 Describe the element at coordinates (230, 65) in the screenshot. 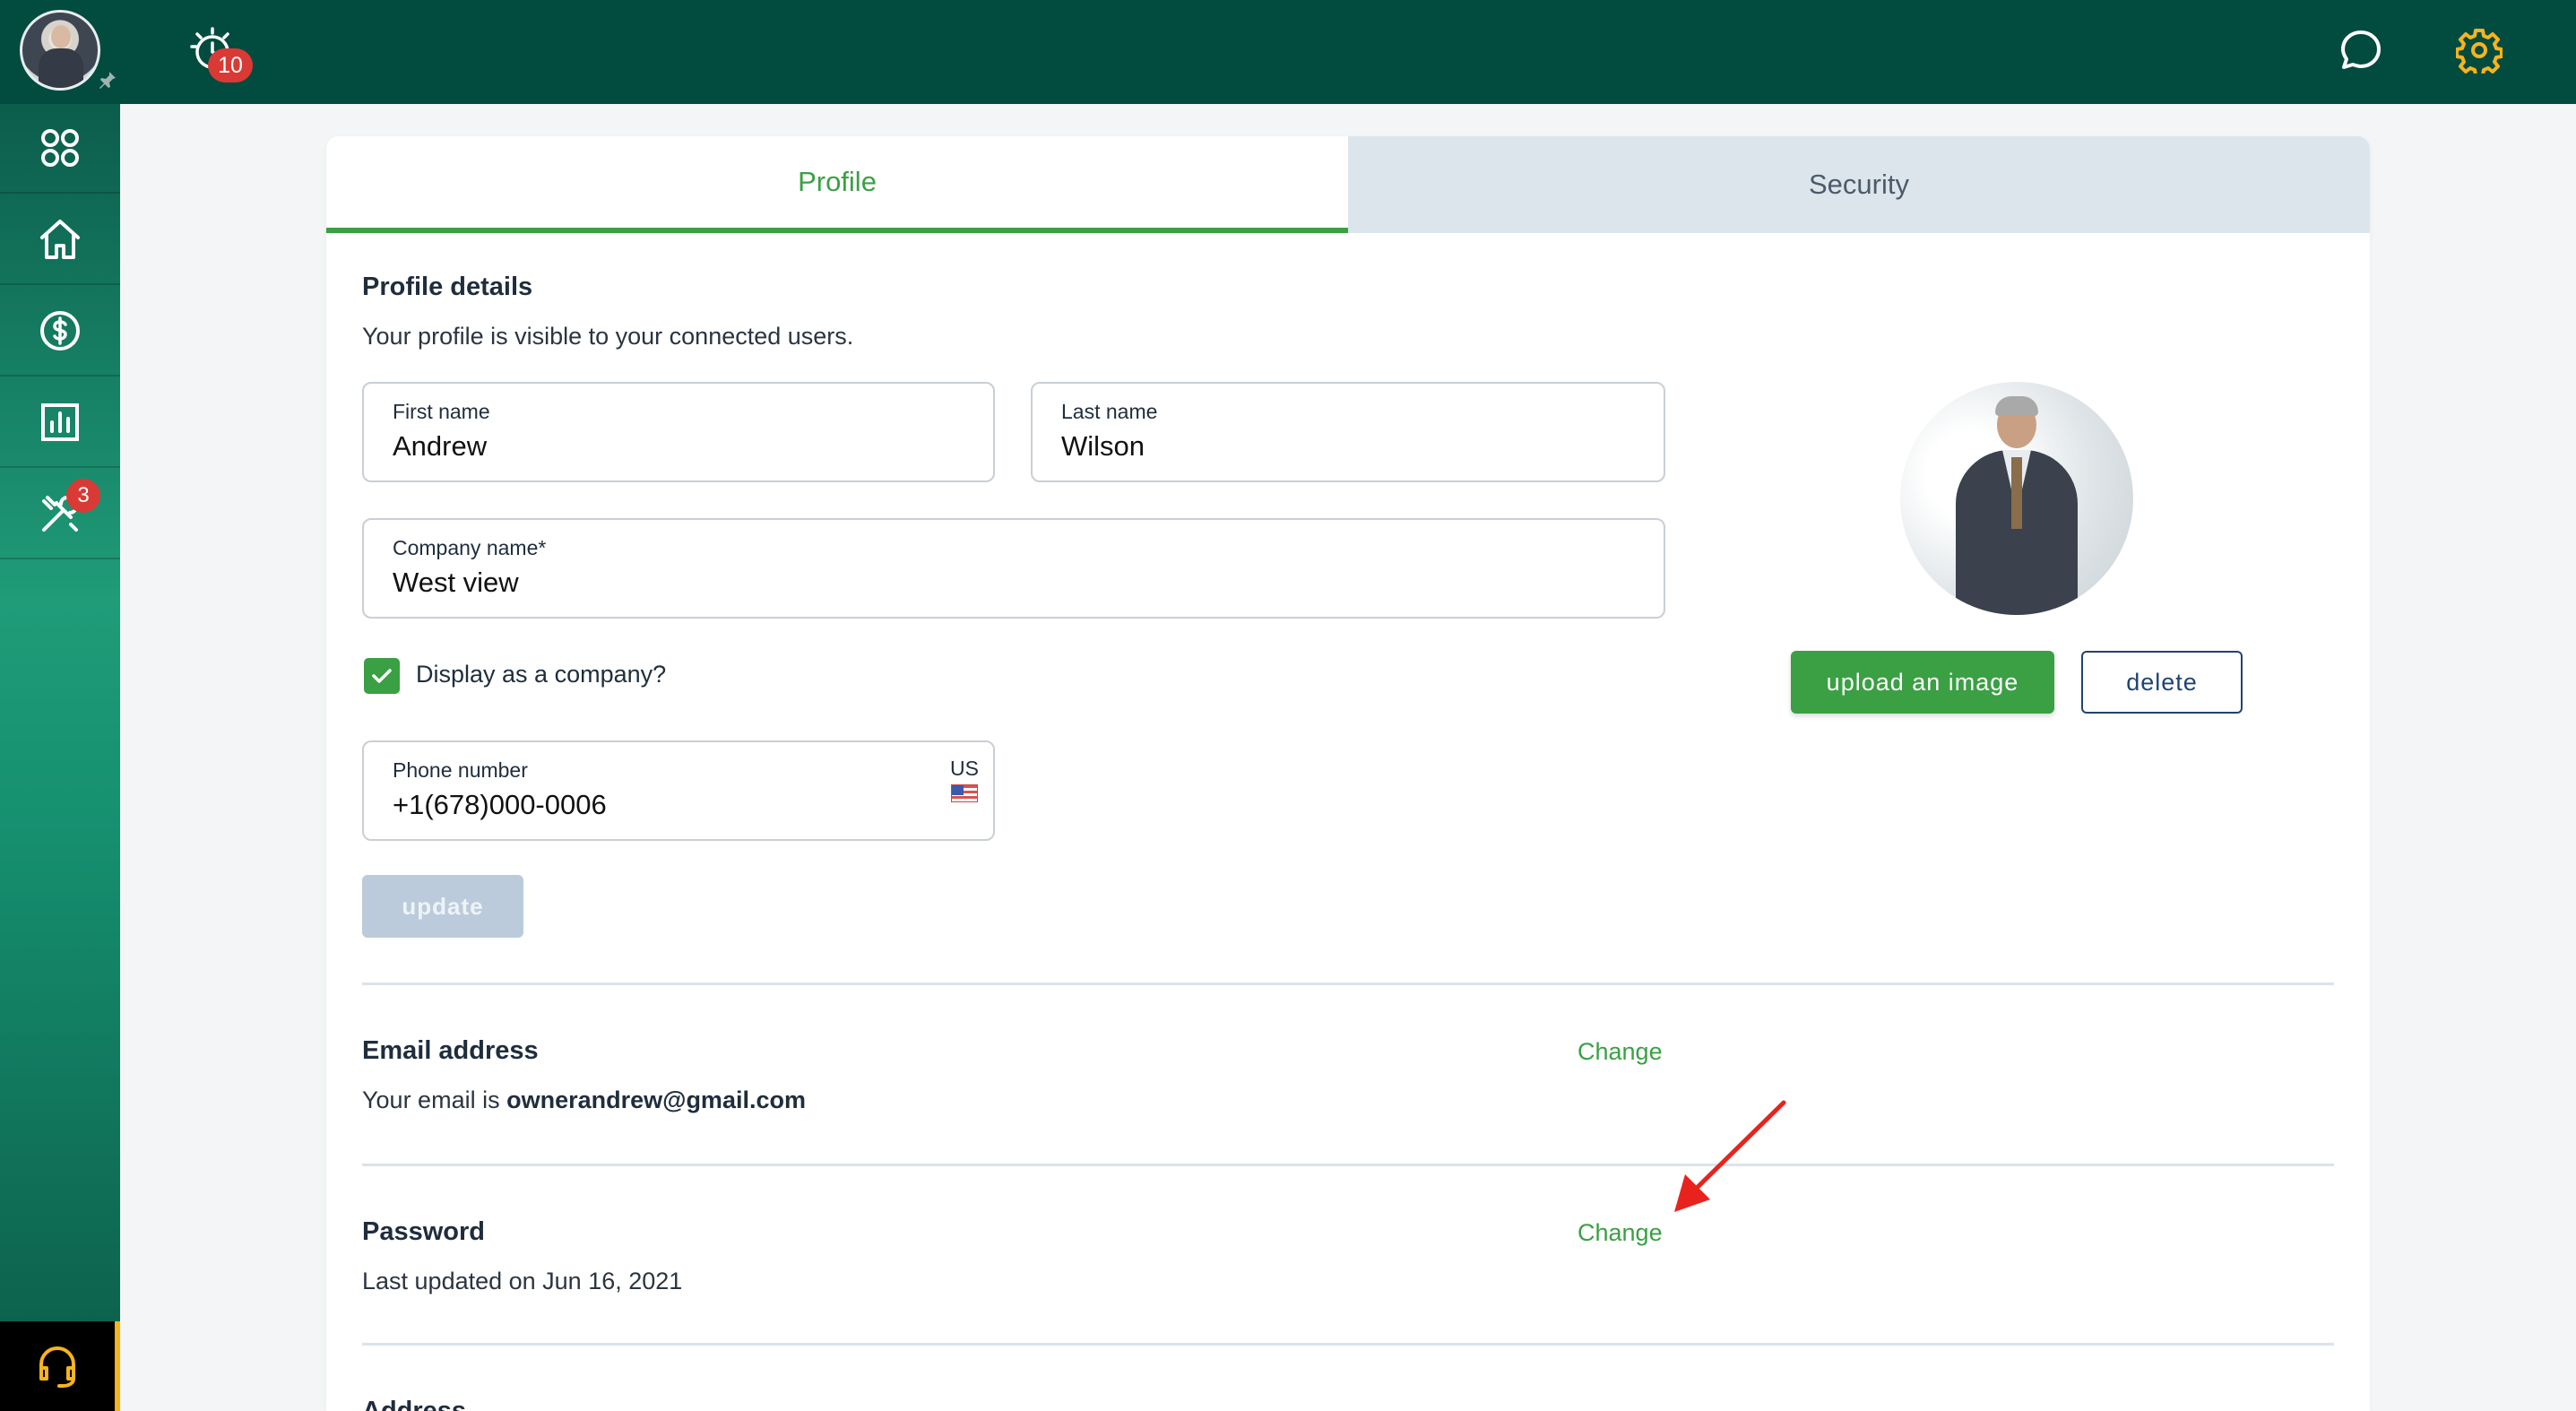

I see `notification-badge: 10` at that location.